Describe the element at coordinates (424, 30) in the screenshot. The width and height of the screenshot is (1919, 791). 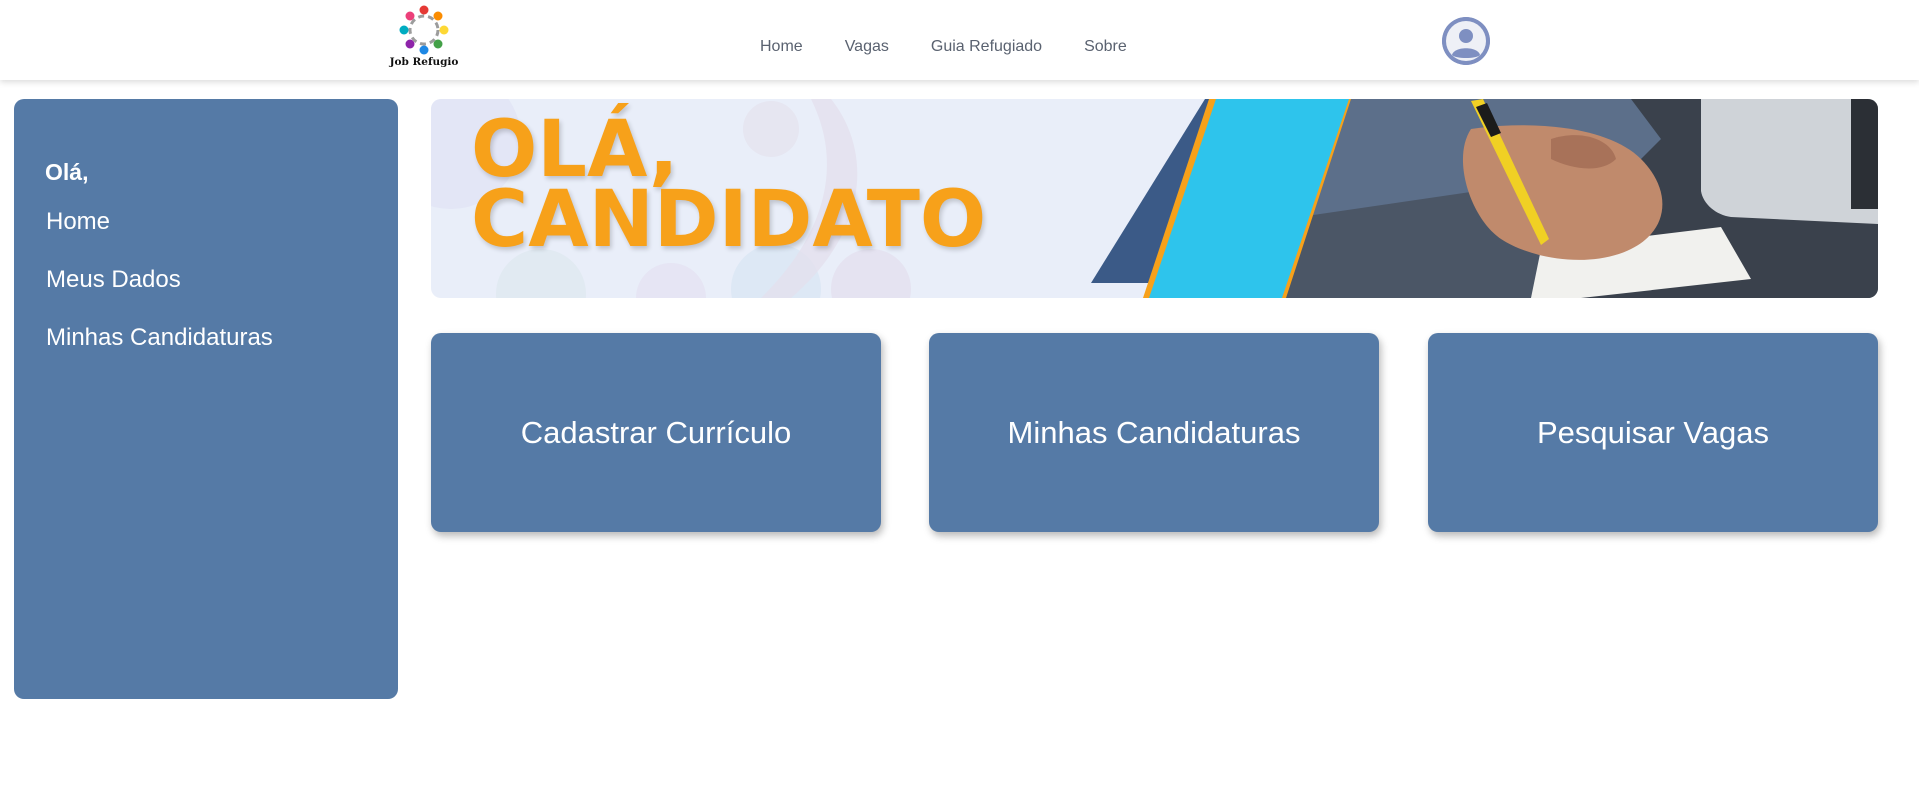
I see `job-refugio-logo-icon` at that location.